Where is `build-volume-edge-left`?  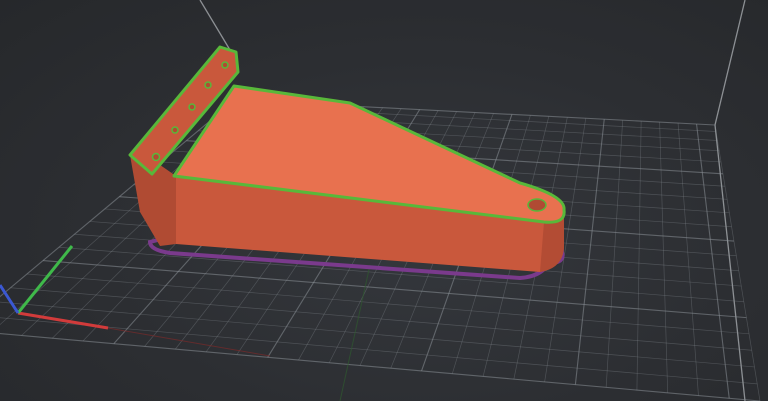 build-volume-edge-left is located at coordinates (215, 25).